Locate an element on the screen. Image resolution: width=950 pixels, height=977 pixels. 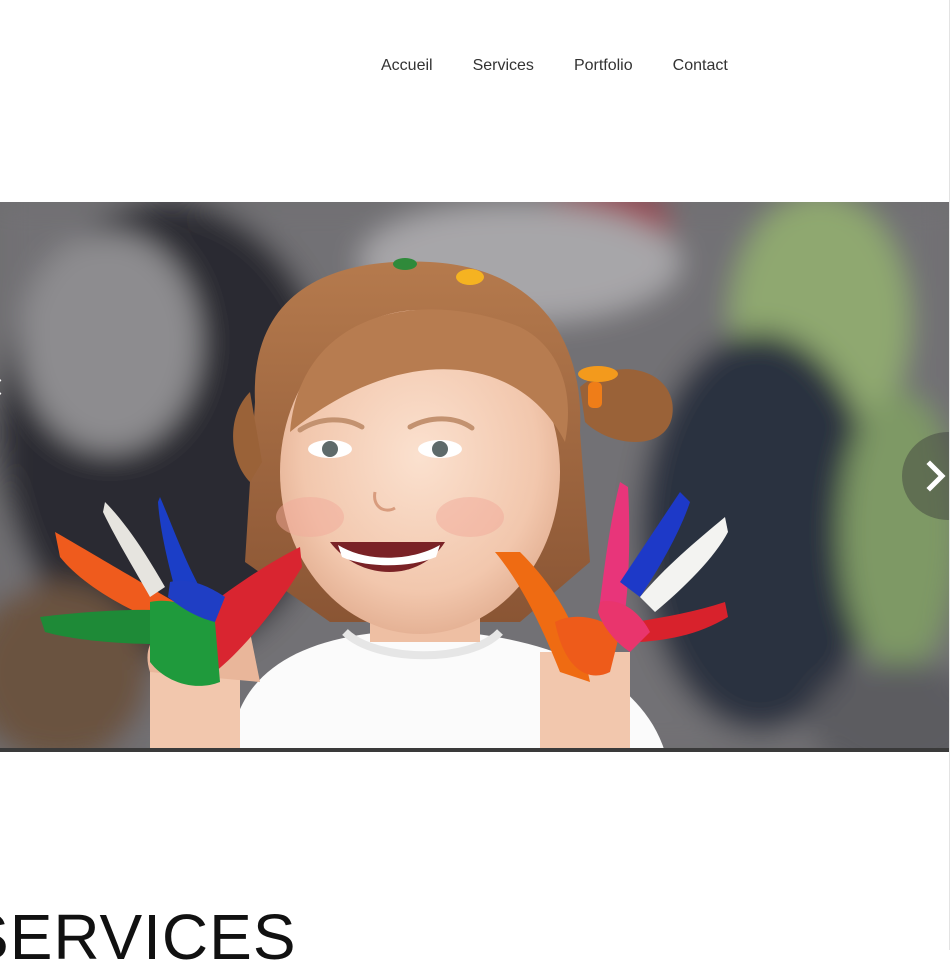
nav-item-services: Services is located at coordinates (503, 66).